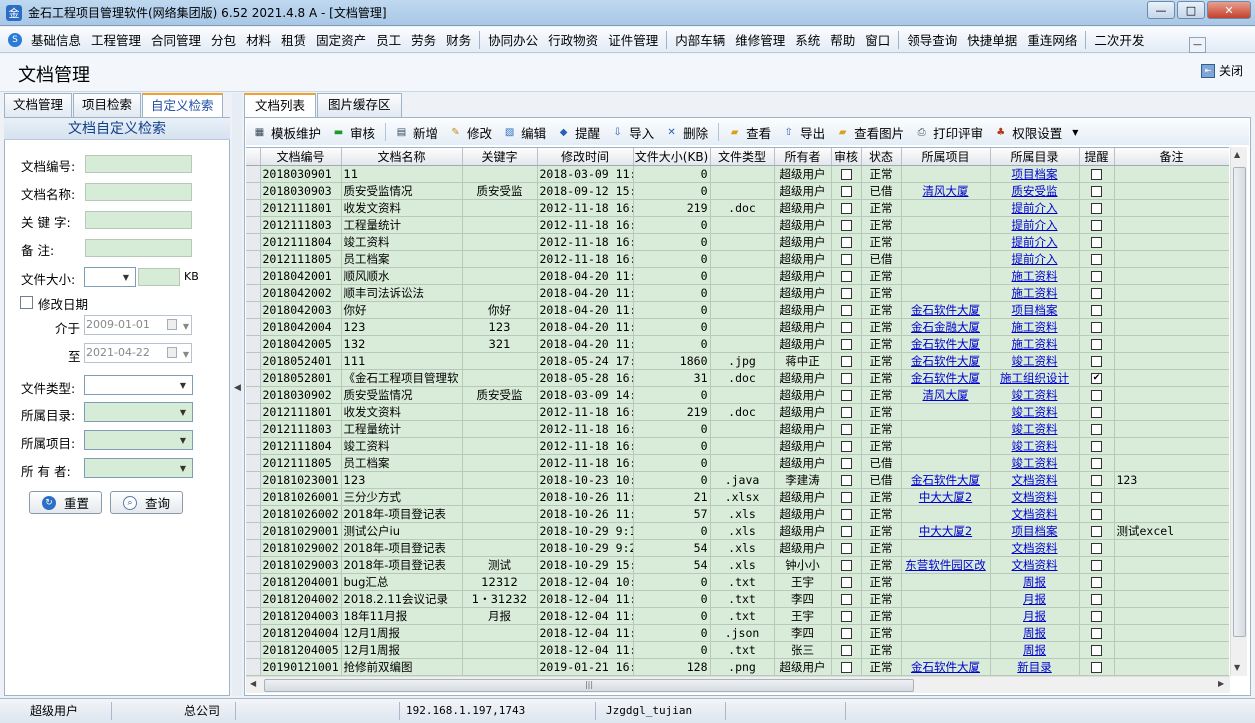 Image resolution: width=1255 pixels, height=723 pixels. What do you see at coordinates (1197, 45) in the screenshot?
I see `mdi-minimize-button: —` at bounding box center [1197, 45].